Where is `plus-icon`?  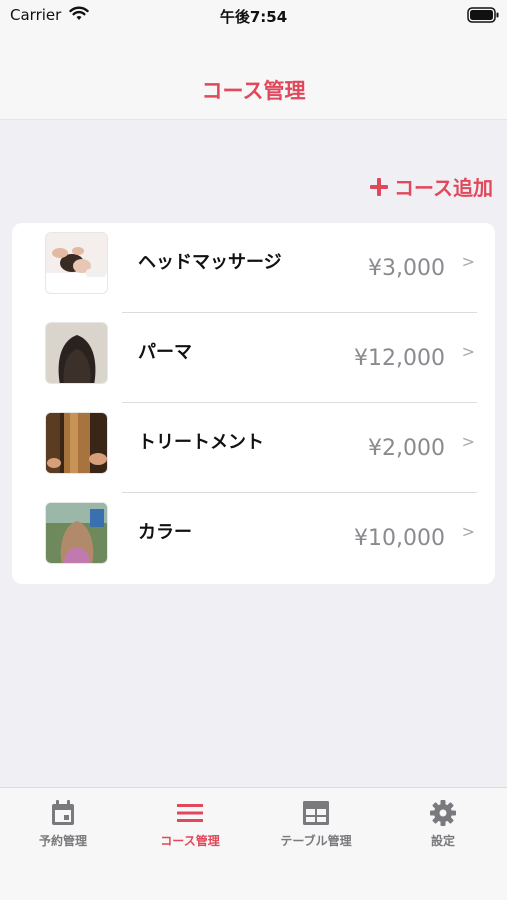
plus-icon is located at coordinates (379, 186).